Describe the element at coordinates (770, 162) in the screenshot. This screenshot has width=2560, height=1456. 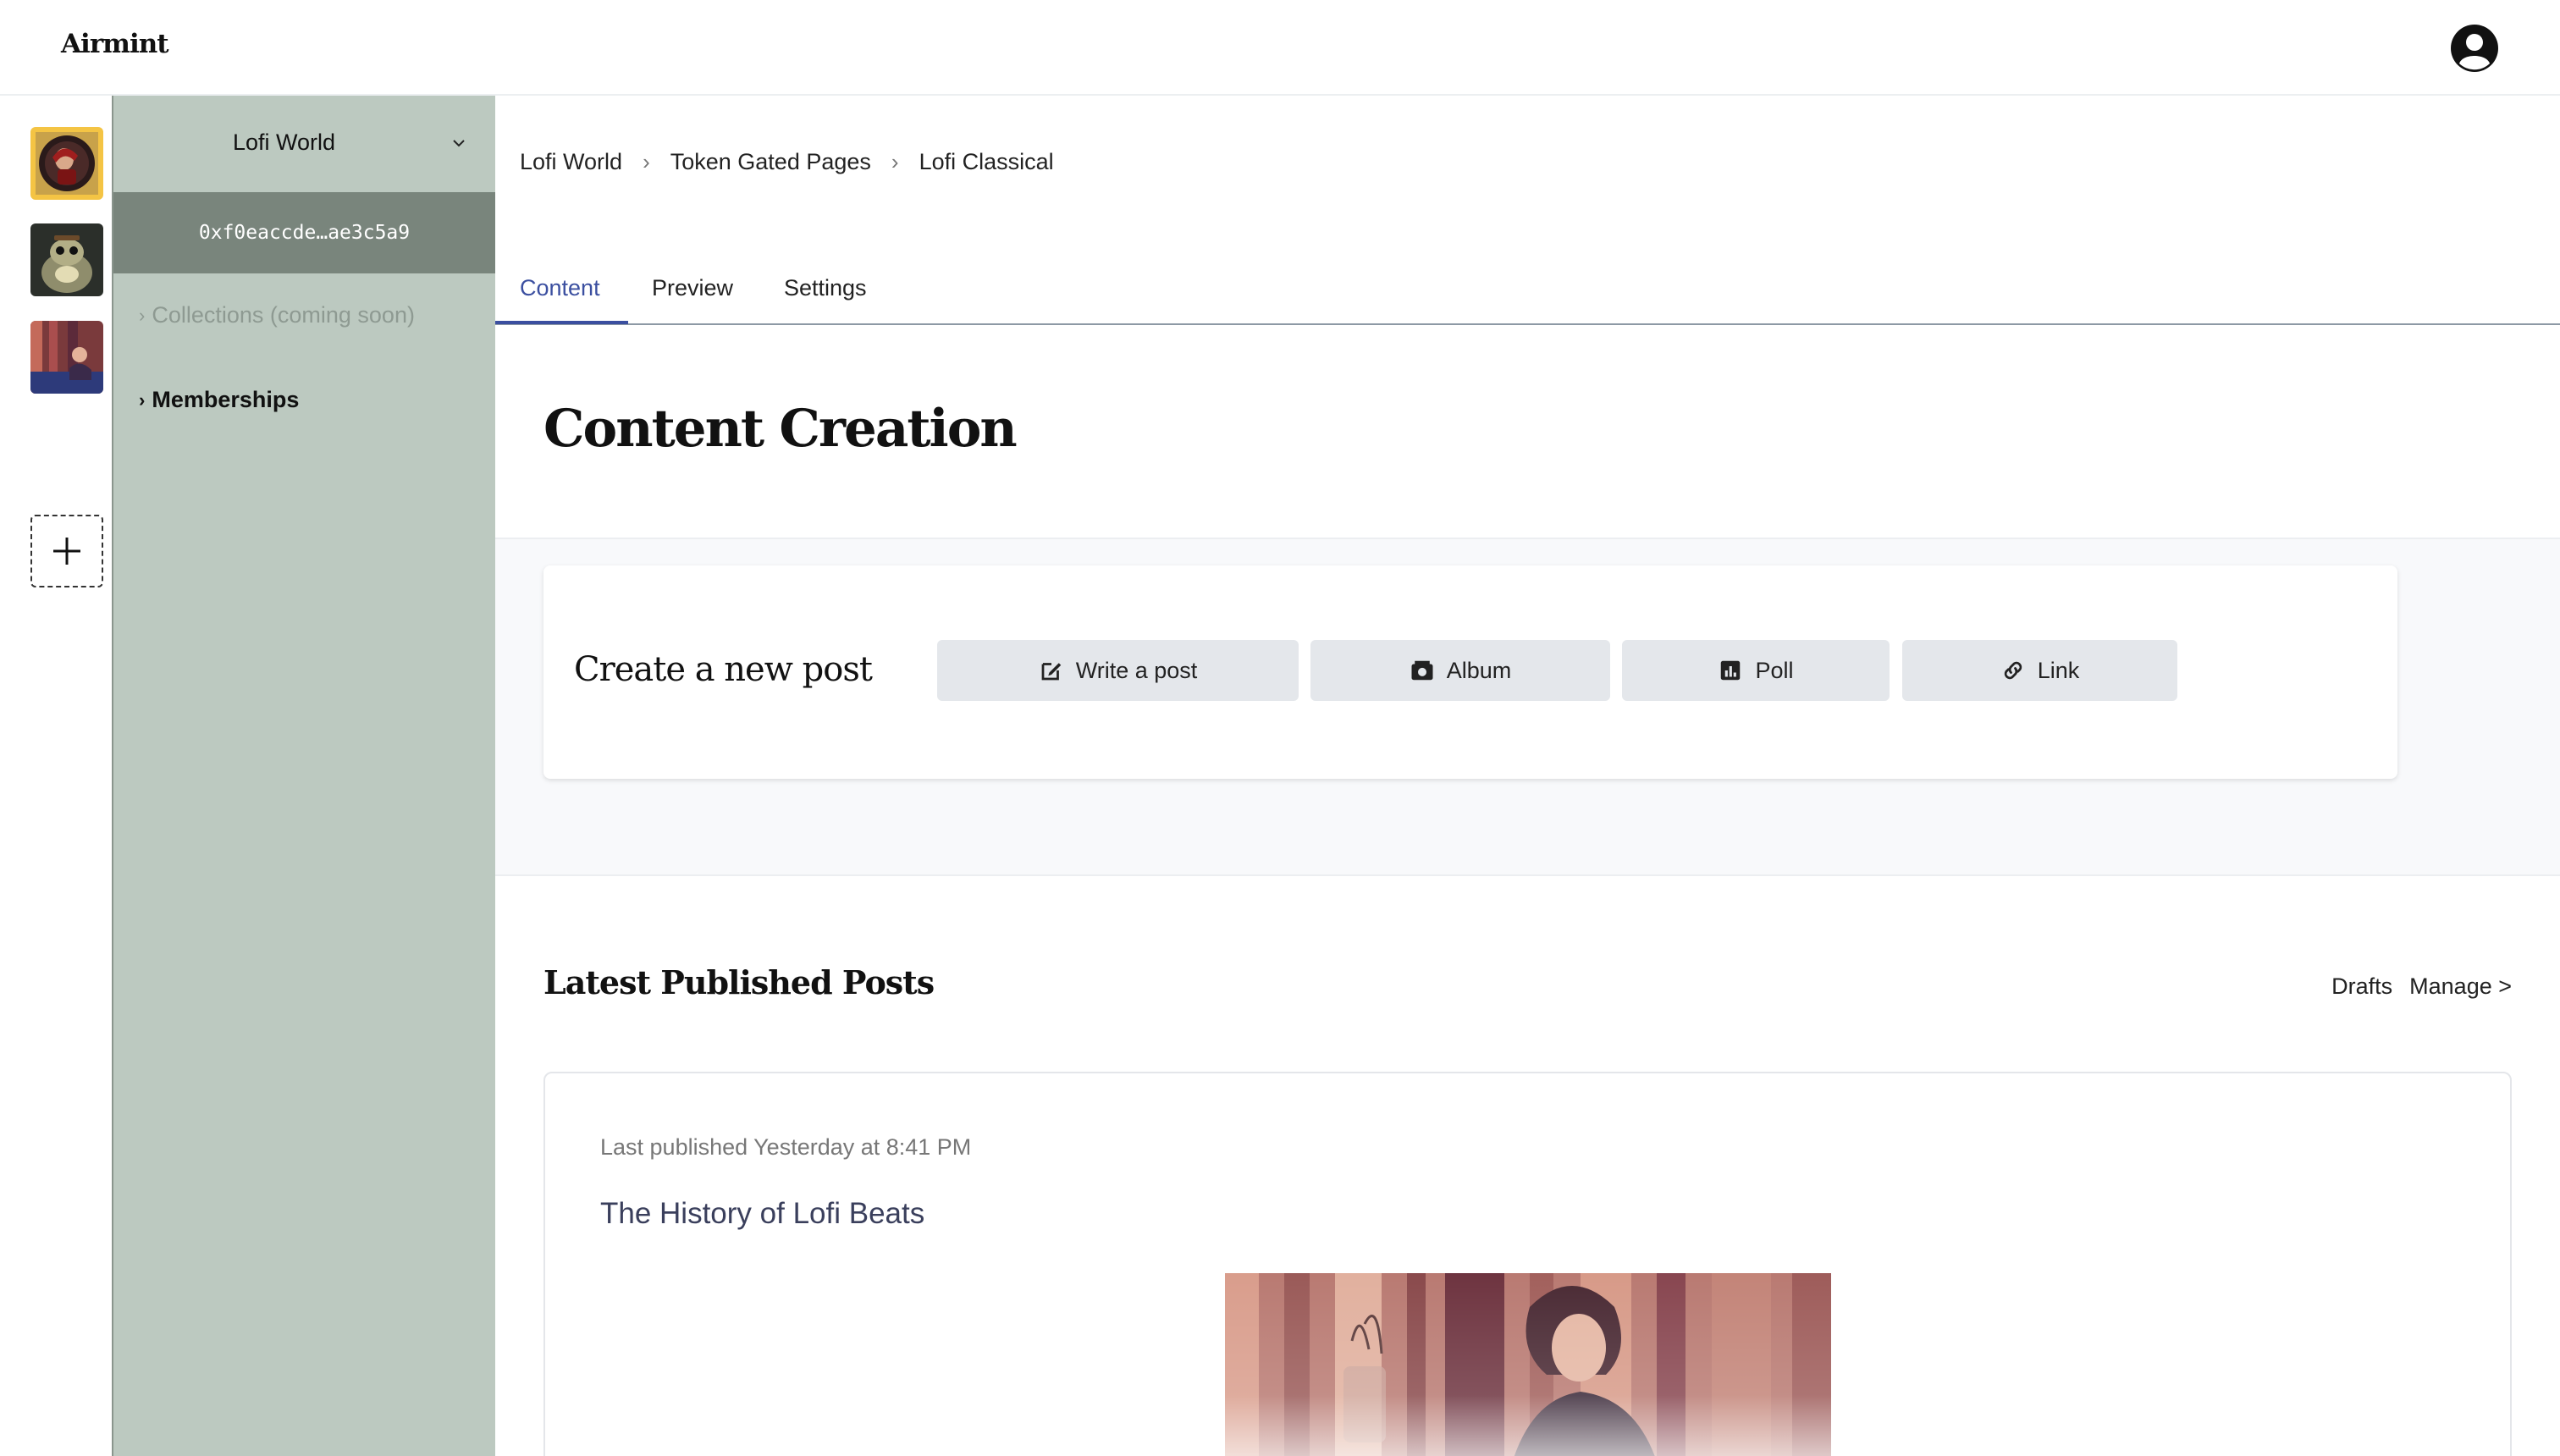
I see `breadcrumb-item: Token Gated Pages` at that location.